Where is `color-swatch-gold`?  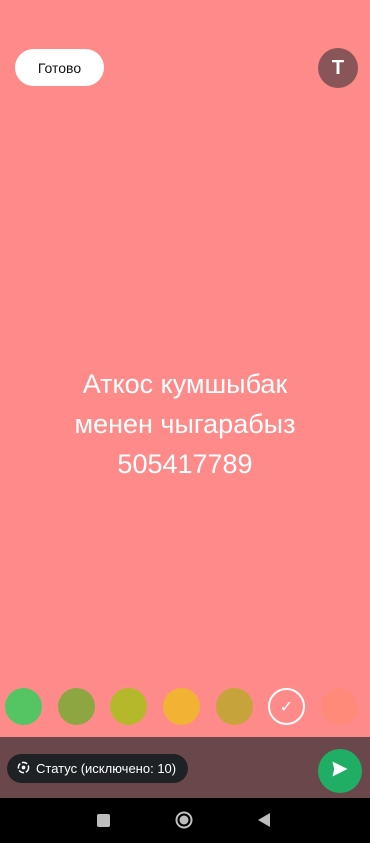
color-swatch-gold is located at coordinates (234, 706).